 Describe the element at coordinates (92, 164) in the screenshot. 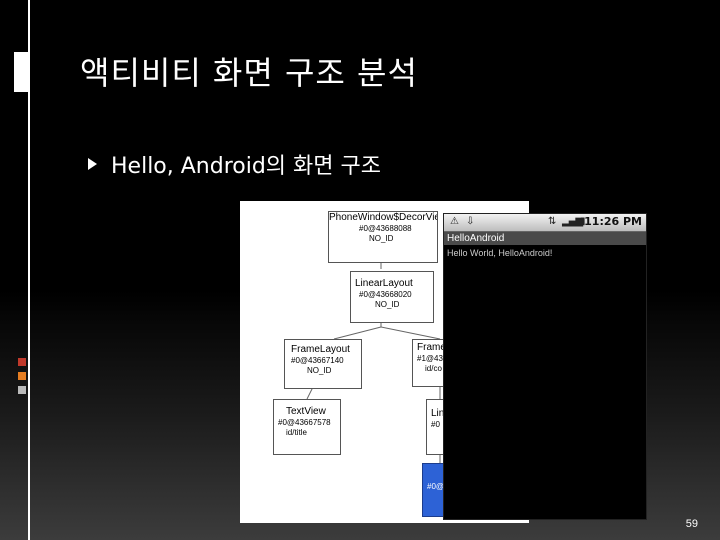

I see `bullet-arrow-icon` at that location.